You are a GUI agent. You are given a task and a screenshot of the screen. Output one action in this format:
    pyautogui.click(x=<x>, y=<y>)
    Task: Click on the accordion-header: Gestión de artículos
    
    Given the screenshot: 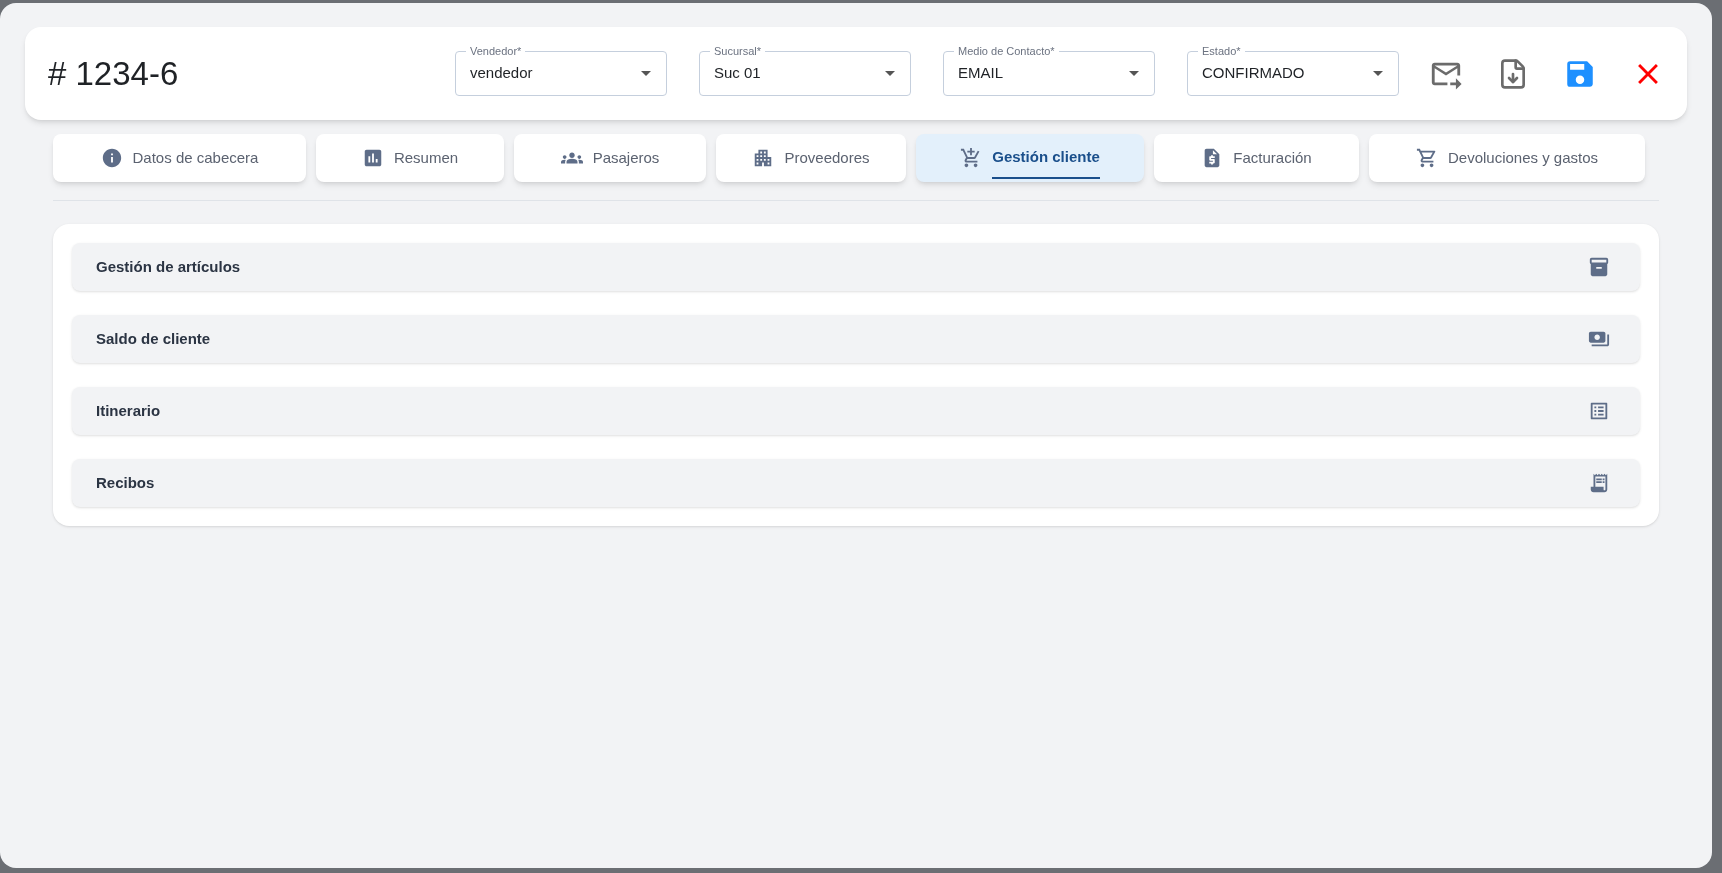 What is the action you would take?
    pyautogui.click(x=856, y=267)
    